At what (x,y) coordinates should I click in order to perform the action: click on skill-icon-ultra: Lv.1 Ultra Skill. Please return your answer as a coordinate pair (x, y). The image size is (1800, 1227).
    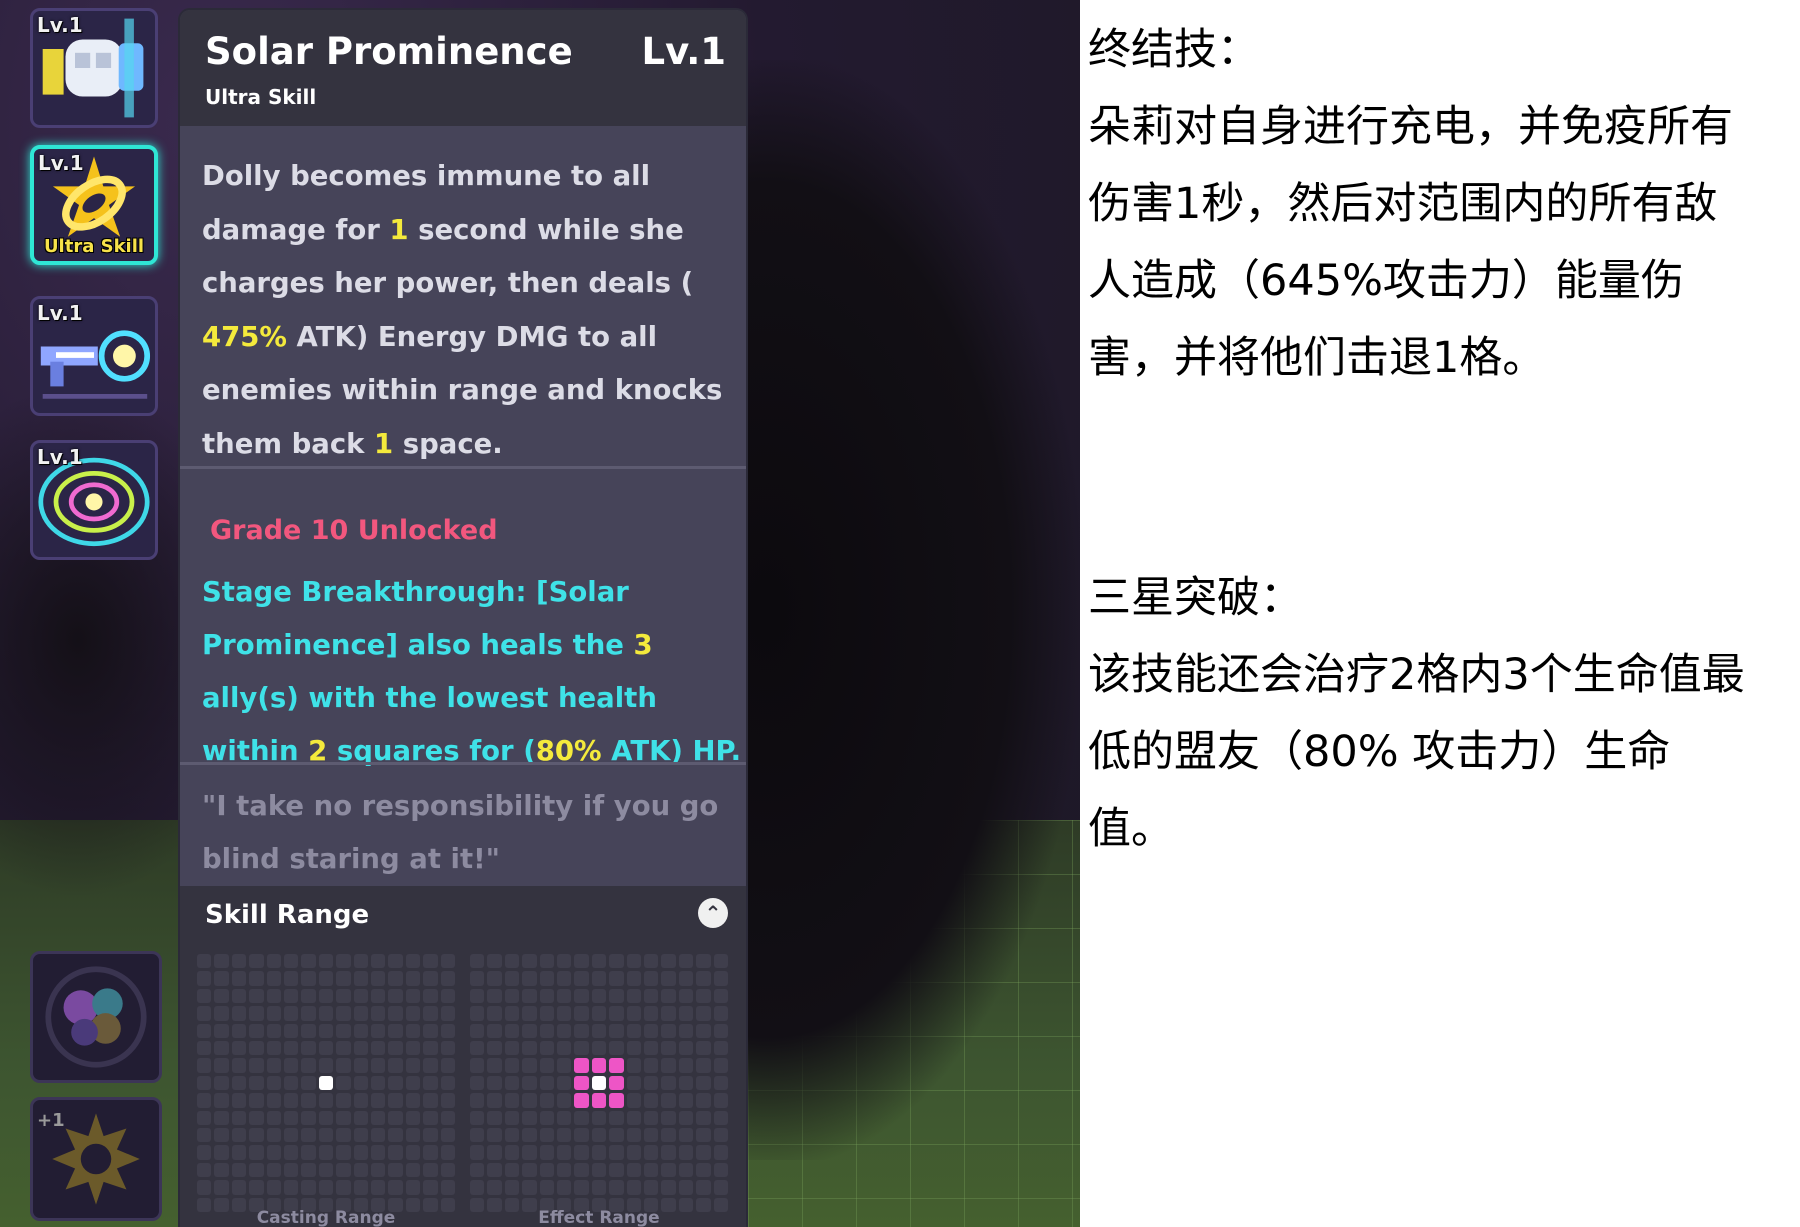
    Looking at the image, I should click on (94, 205).